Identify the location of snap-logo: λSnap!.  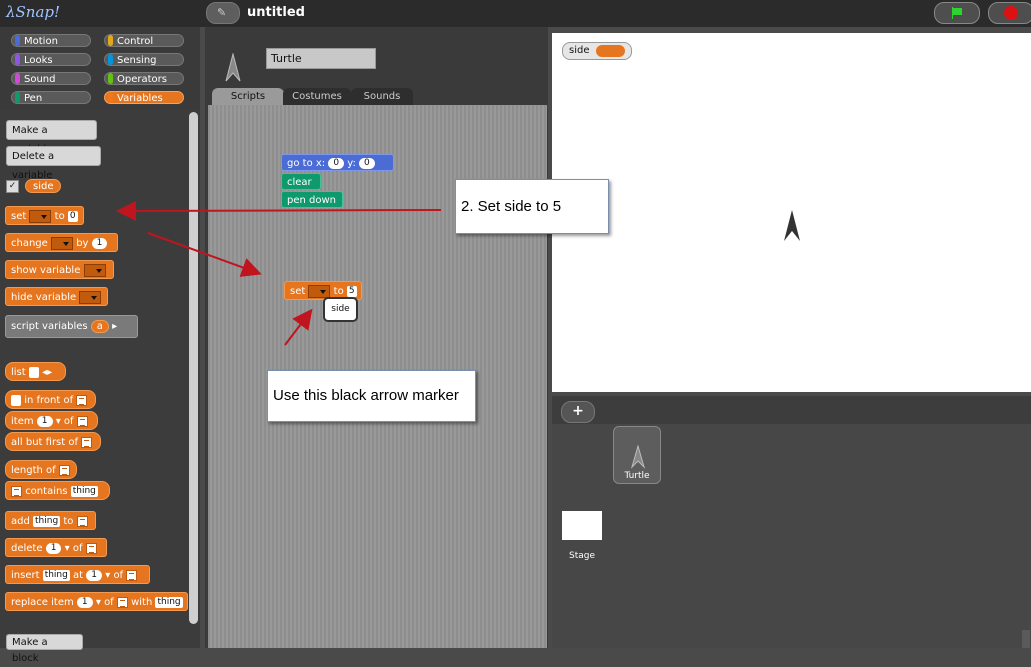
(33, 12).